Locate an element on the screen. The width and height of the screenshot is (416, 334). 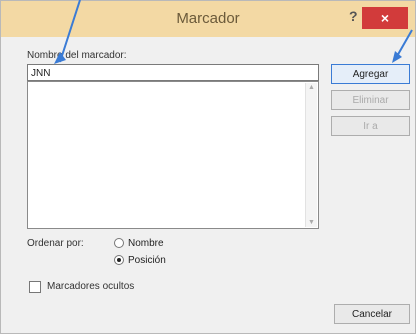
arrow-to-name-head is located at coordinates (60, 58).